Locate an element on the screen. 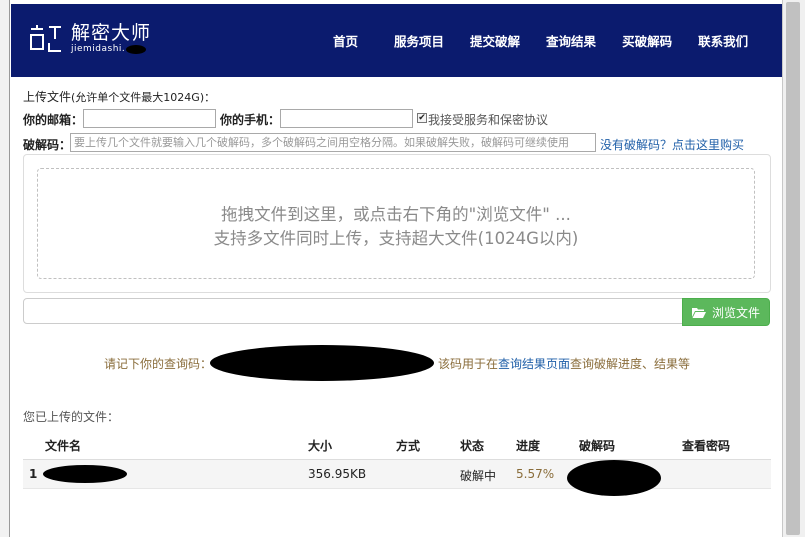  scrollbar-thumb is located at coordinates (793, 268).